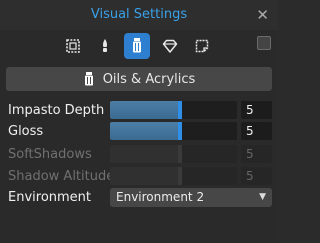  I want to click on canvas-tool-button, so click(202, 46).